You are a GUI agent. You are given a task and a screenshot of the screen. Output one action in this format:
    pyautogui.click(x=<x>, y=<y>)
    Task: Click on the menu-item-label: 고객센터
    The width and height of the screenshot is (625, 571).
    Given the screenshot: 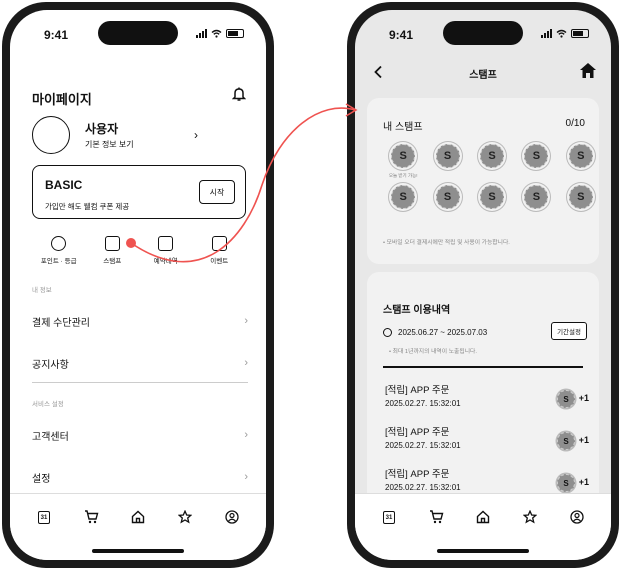 What is the action you would take?
    pyautogui.click(x=50, y=437)
    